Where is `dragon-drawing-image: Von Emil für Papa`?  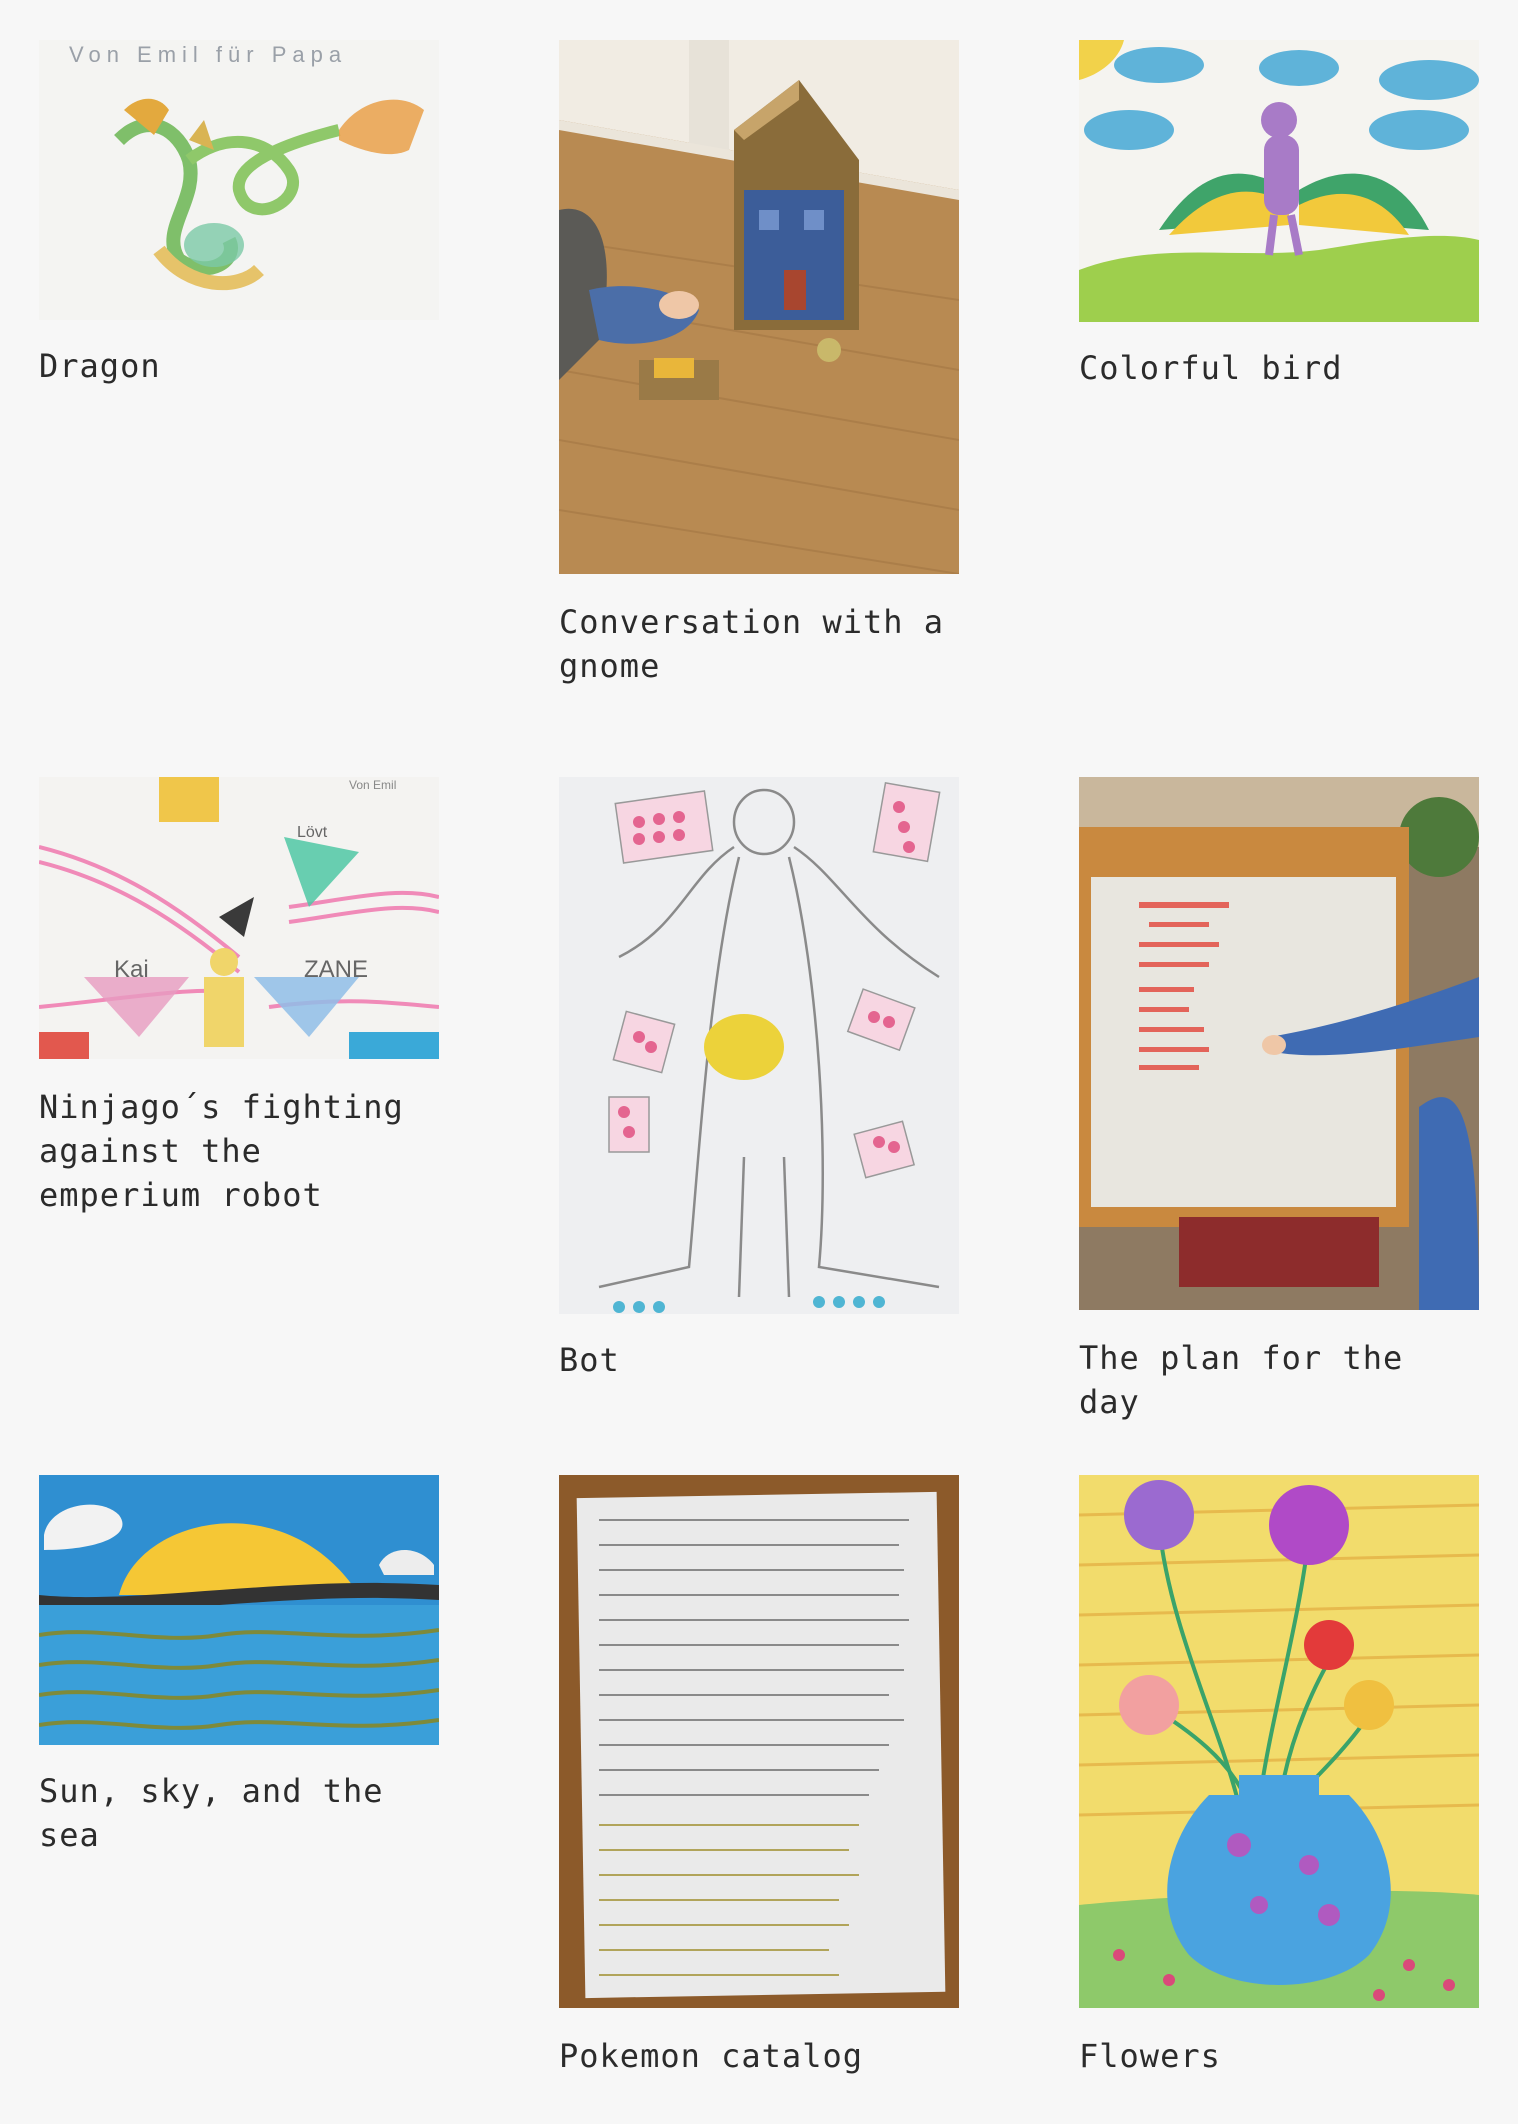 dragon-drawing-image: Von Emil für Papa is located at coordinates (239, 180).